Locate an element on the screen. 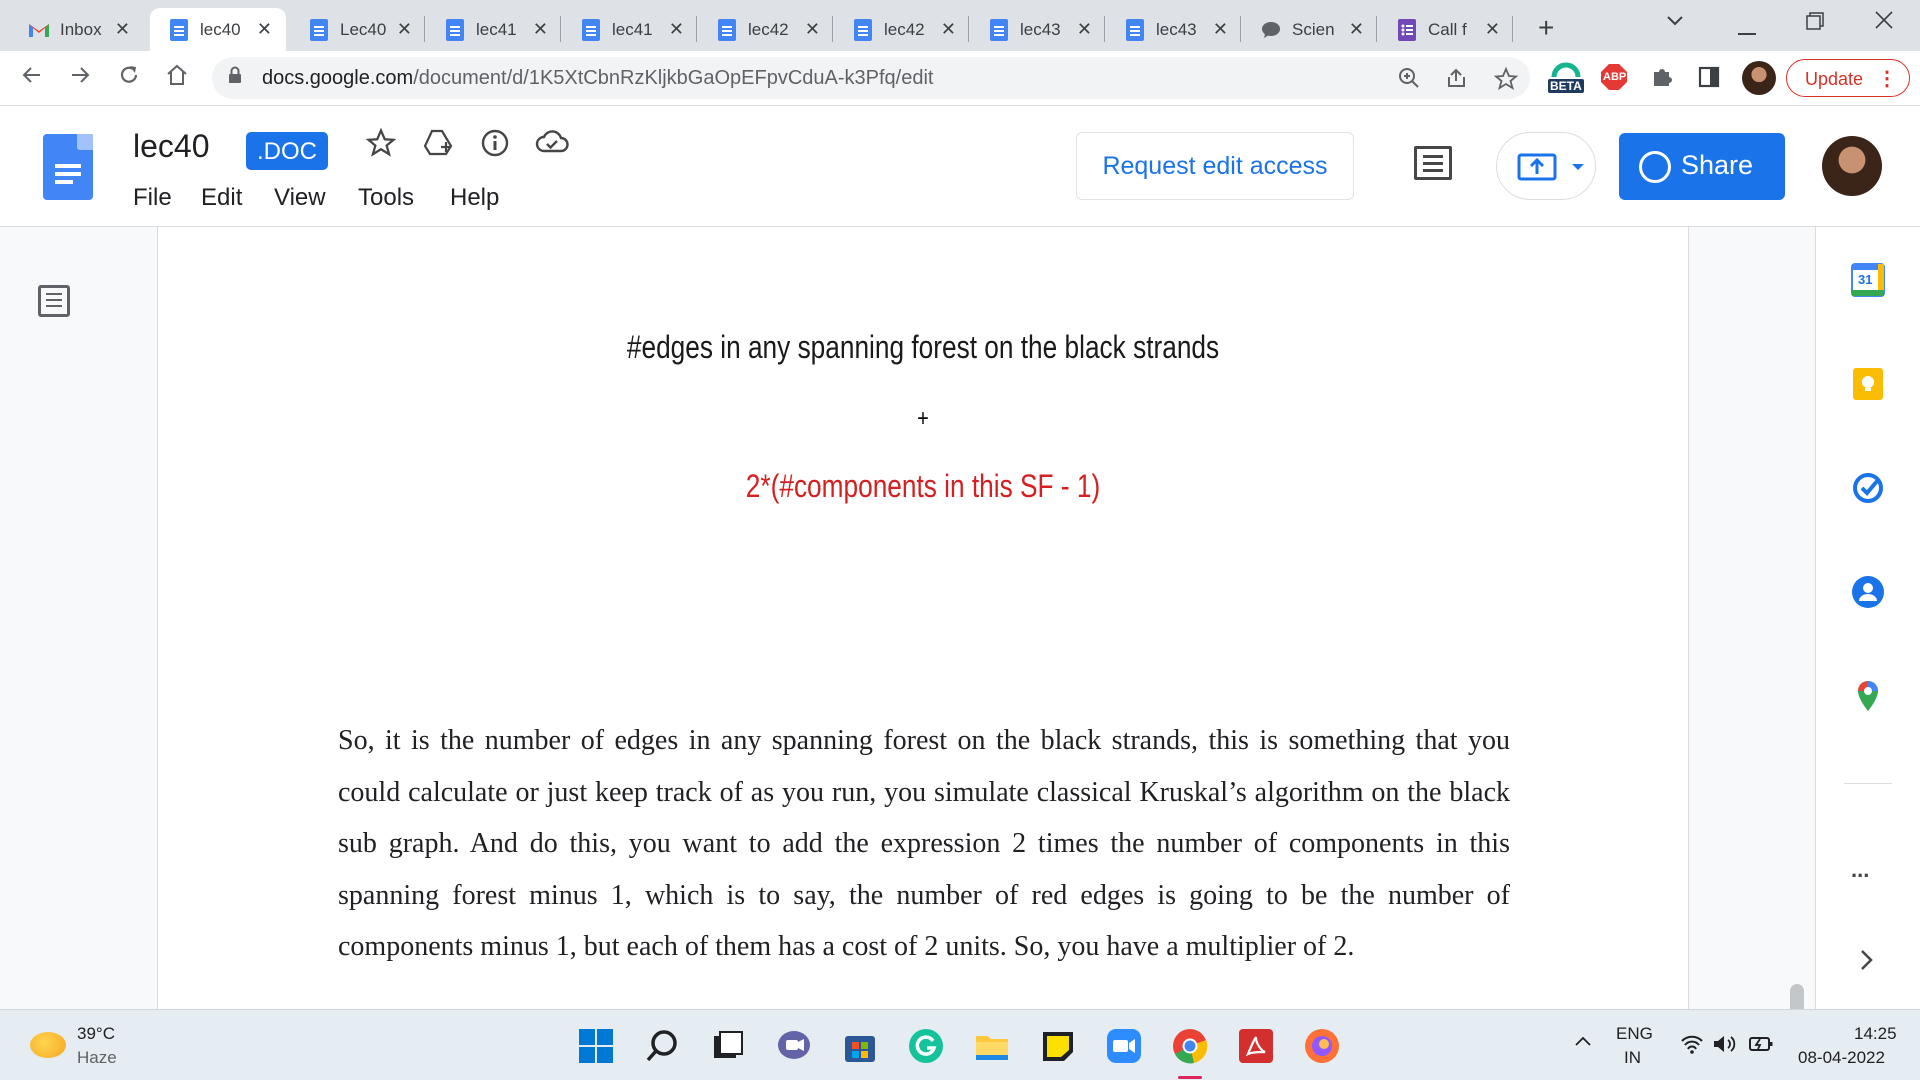  present-button is located at coordinates (1546, 166).